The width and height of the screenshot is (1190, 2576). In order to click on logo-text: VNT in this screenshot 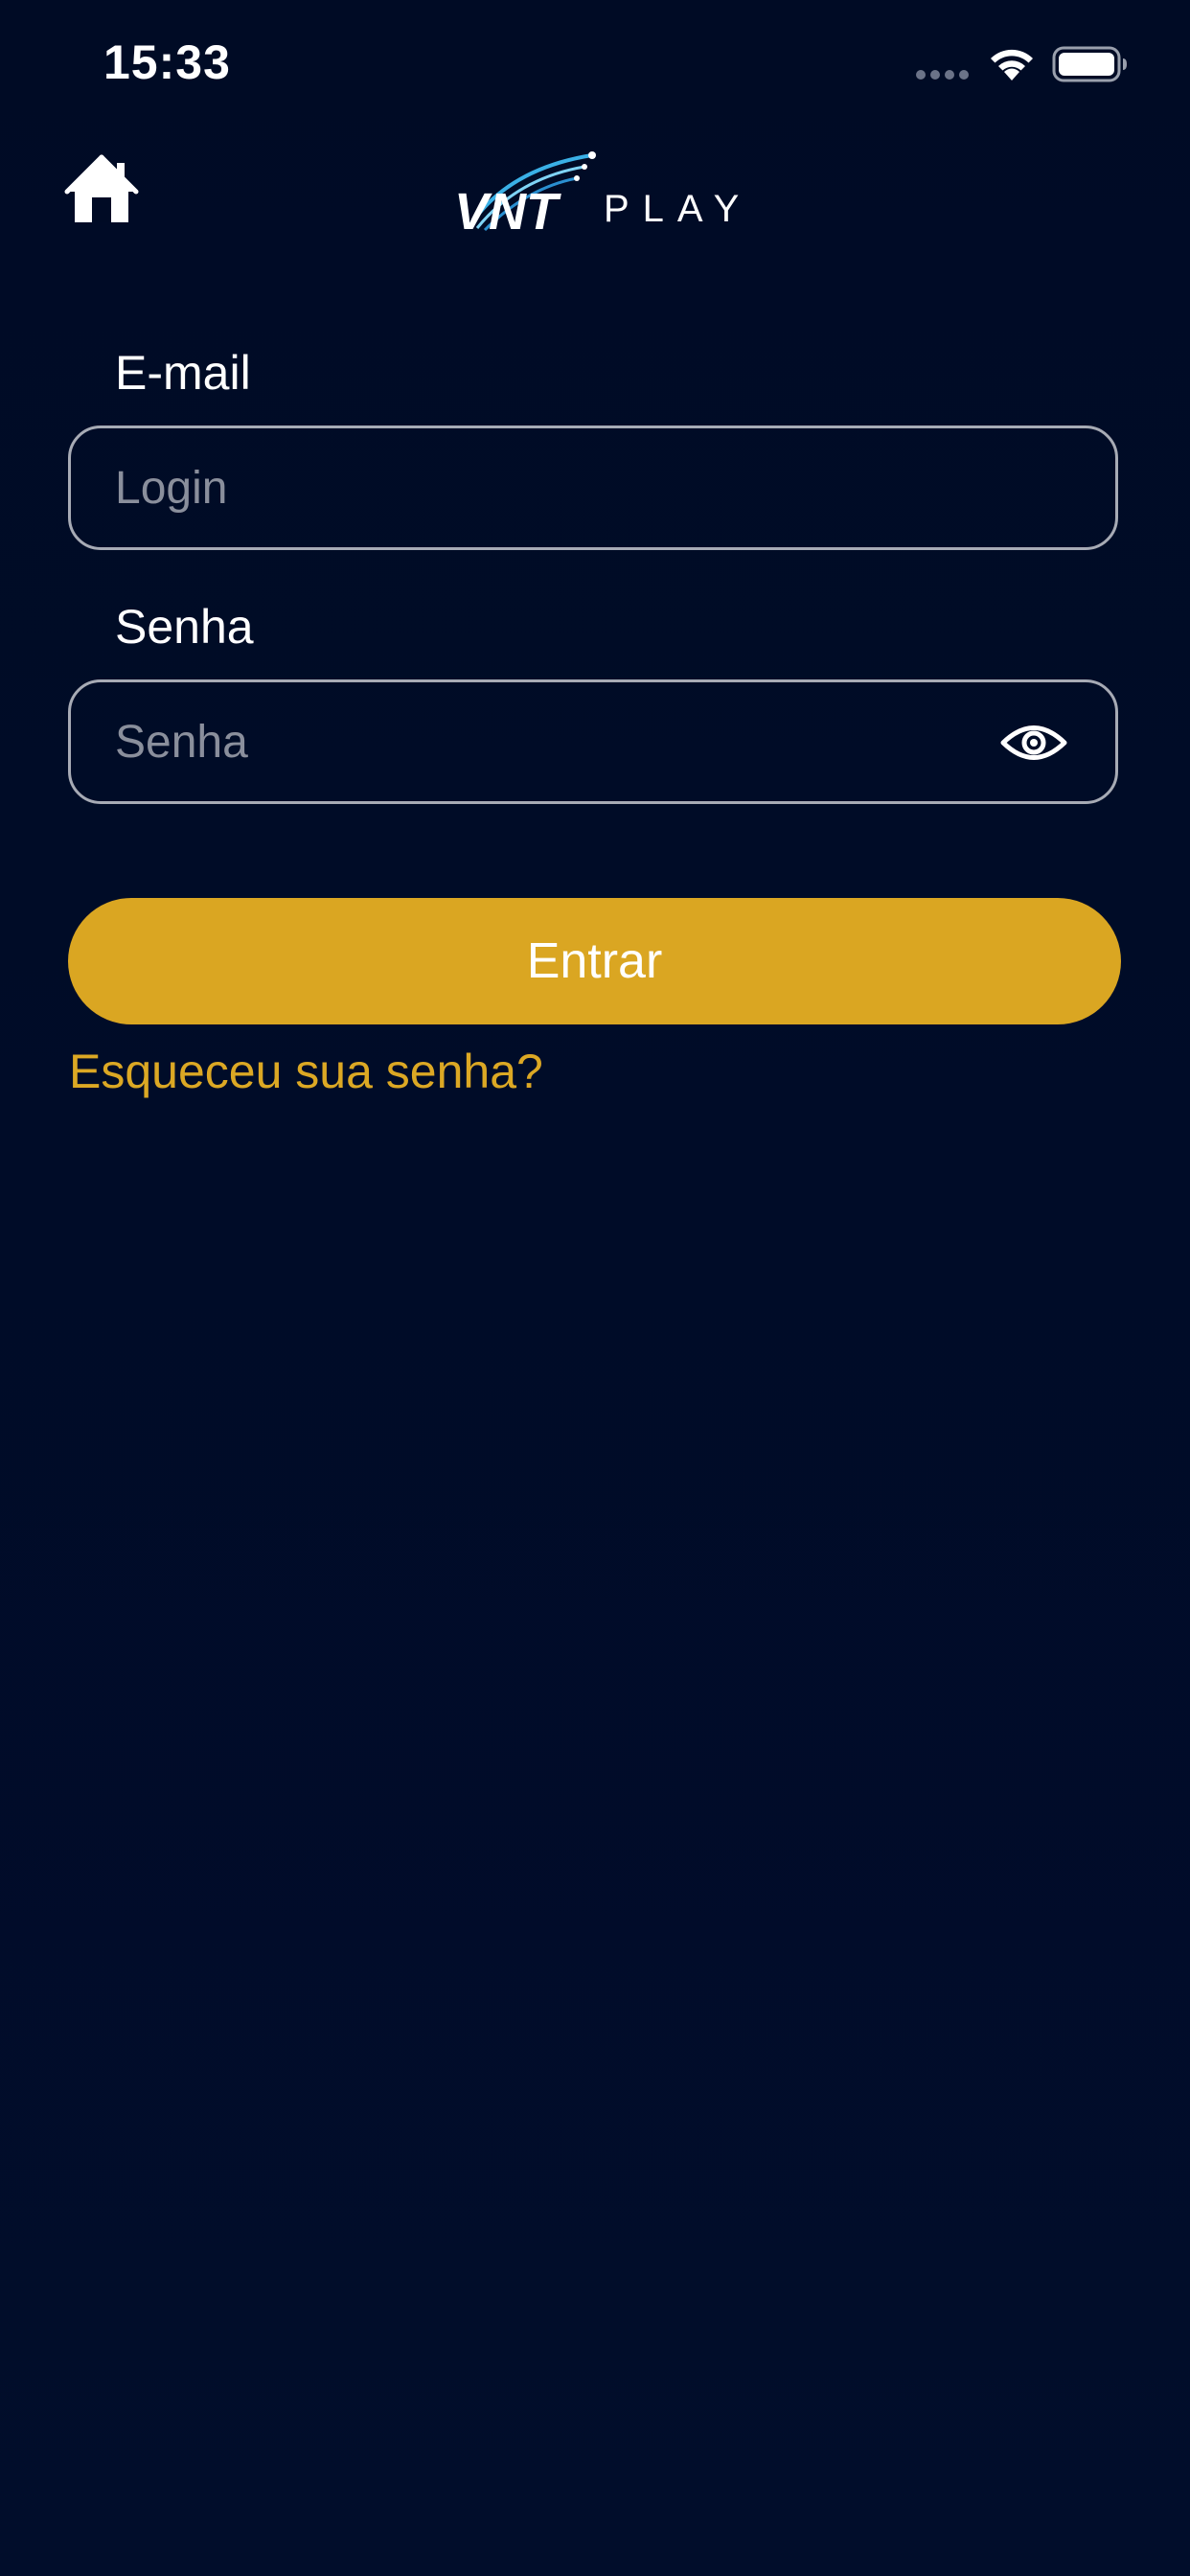, I will do `click(508, 209)`.